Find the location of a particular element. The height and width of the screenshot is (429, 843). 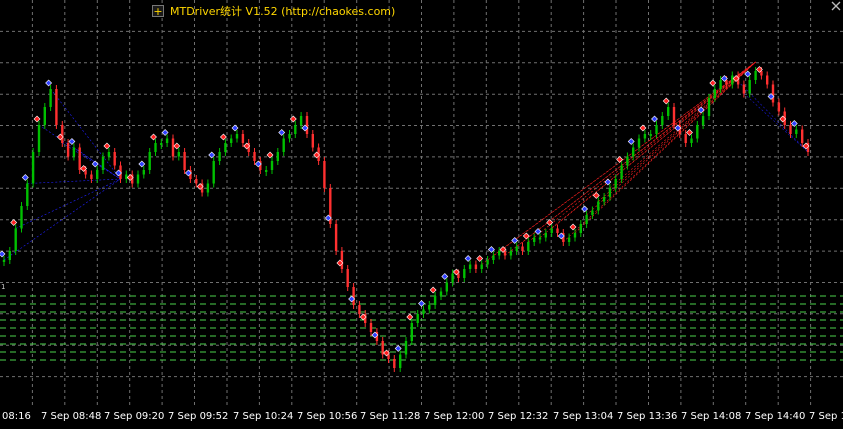

time-label: 7 Sep 14:40 is located at coordinates (775, 416).